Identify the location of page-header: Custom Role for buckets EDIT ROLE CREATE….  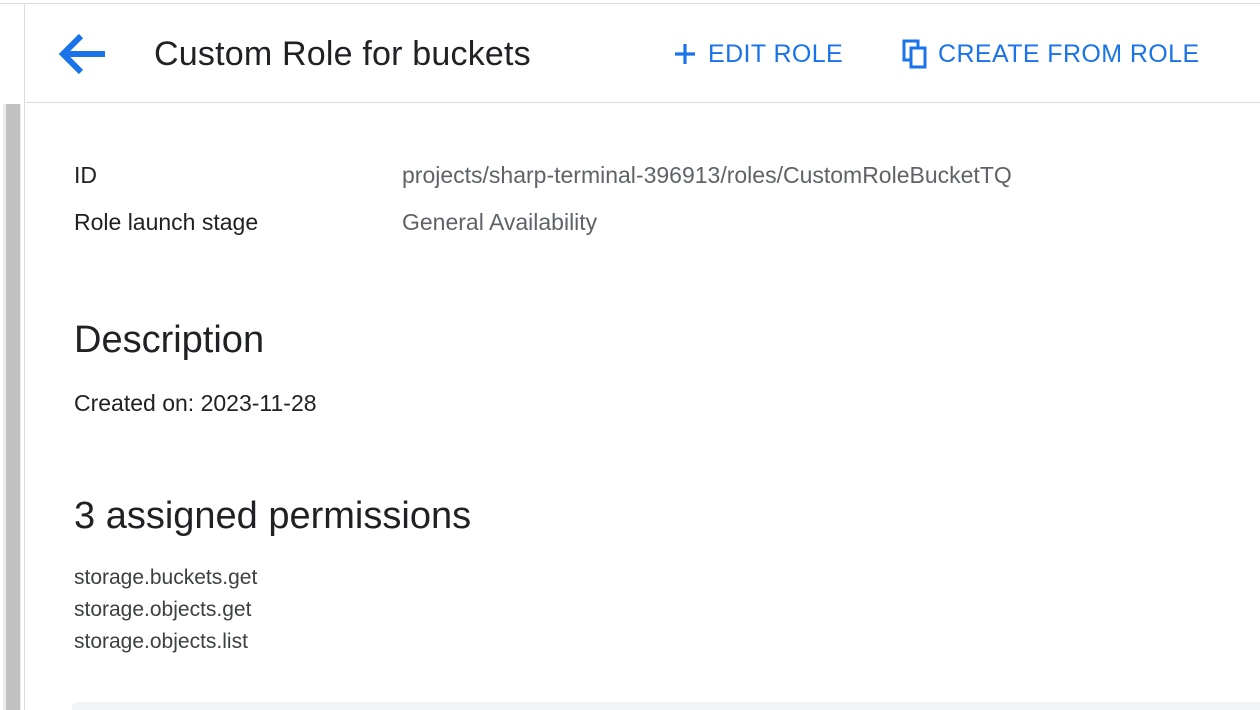
(643, 54).